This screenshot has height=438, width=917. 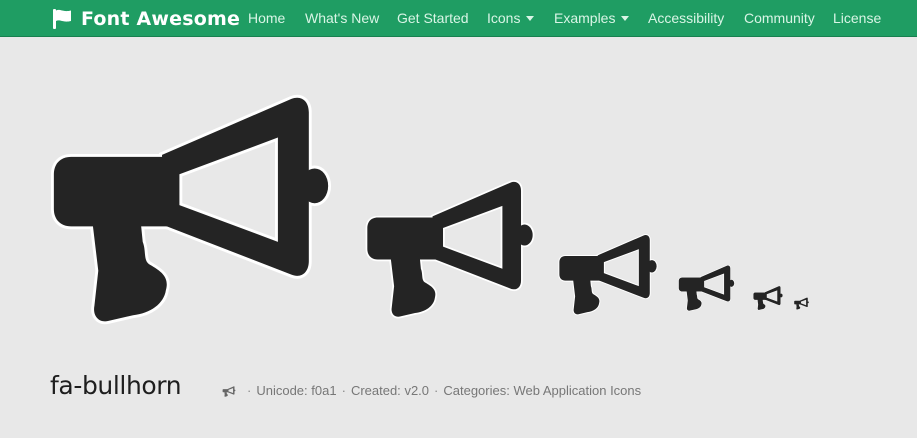 I want to click on nav-license: License, so click(x=857, y=18).